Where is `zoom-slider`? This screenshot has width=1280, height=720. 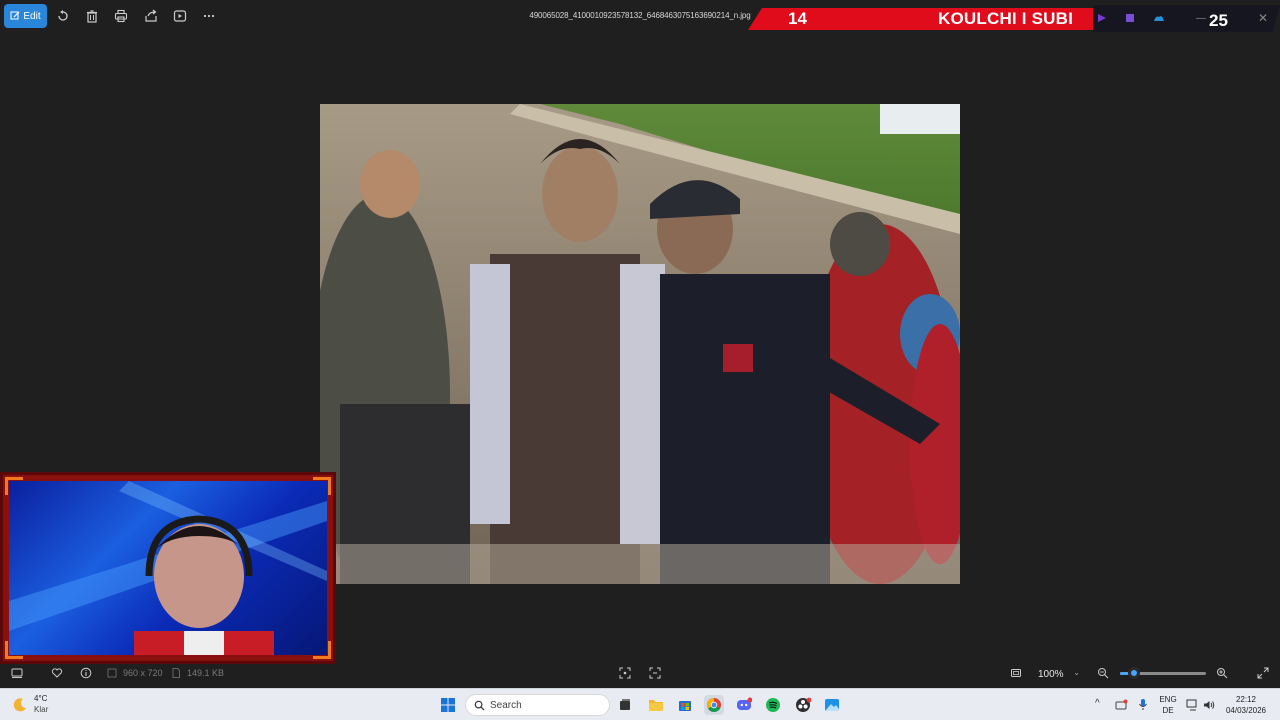
zoom-slider is located at coordinates (1163, 673).